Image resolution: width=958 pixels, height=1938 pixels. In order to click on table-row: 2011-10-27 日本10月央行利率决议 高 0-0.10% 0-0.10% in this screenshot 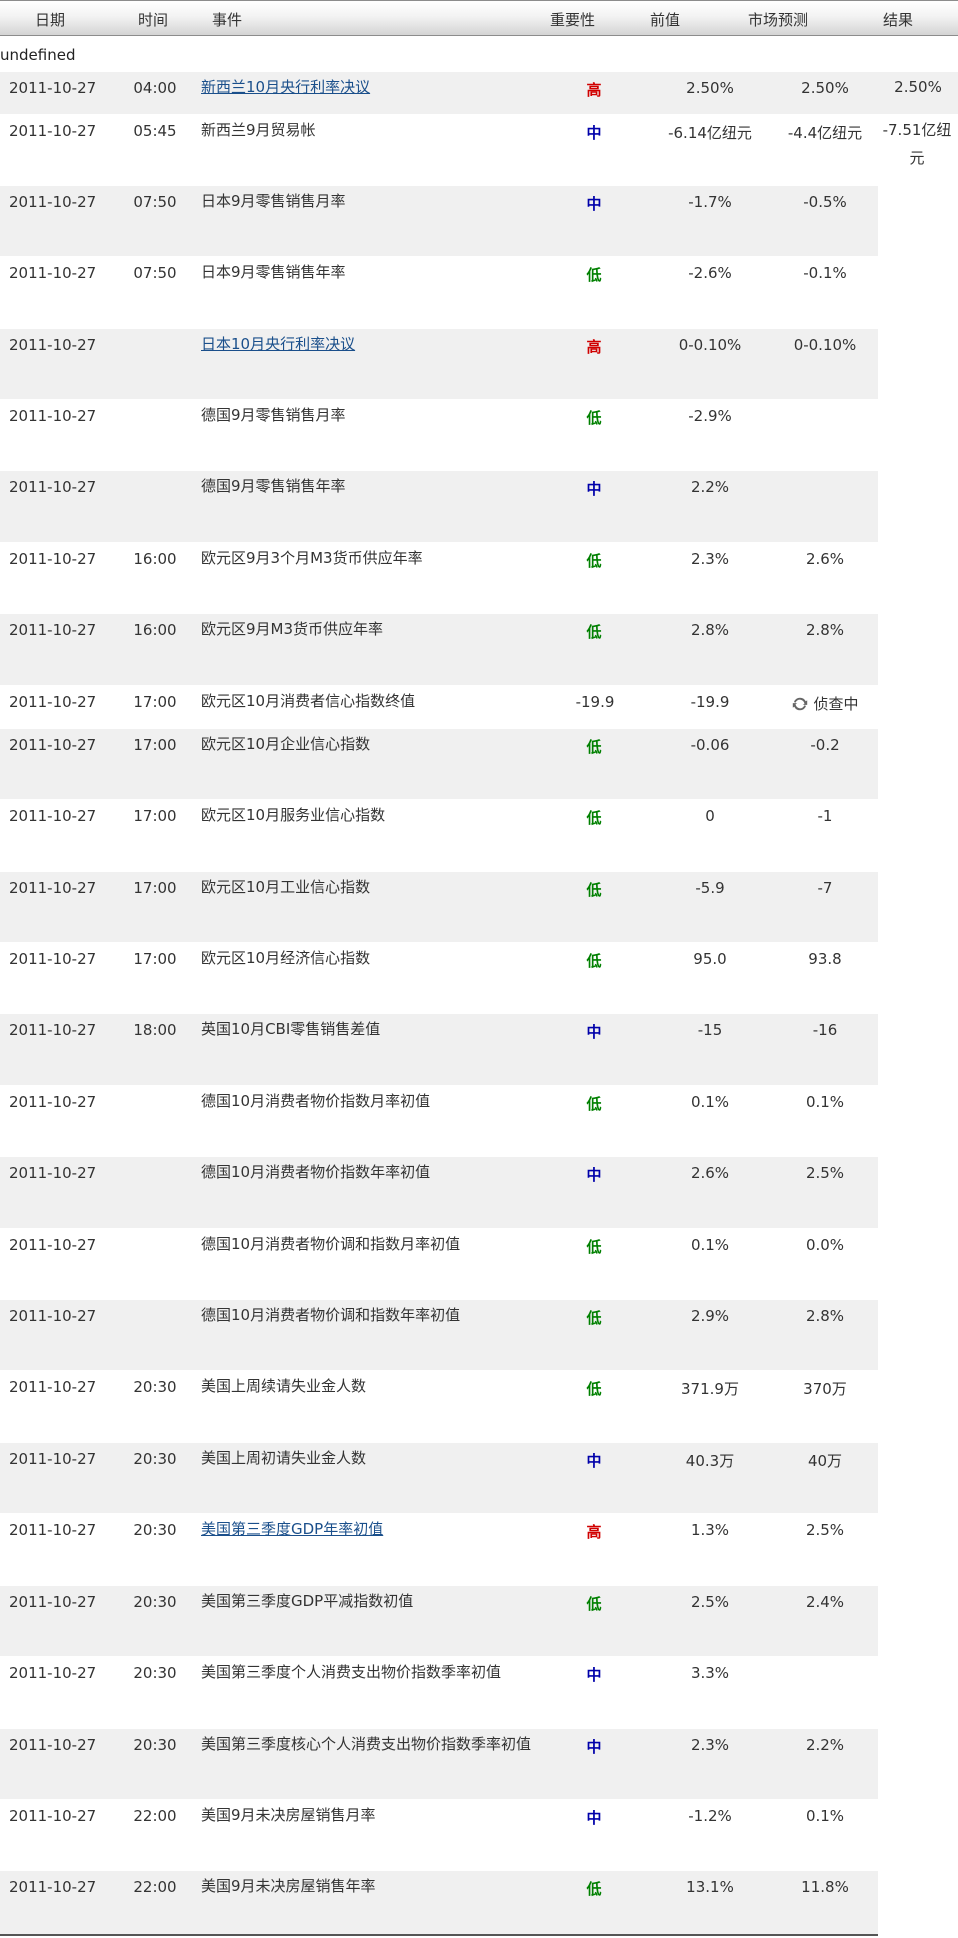, I will do `click(439, 363)`.